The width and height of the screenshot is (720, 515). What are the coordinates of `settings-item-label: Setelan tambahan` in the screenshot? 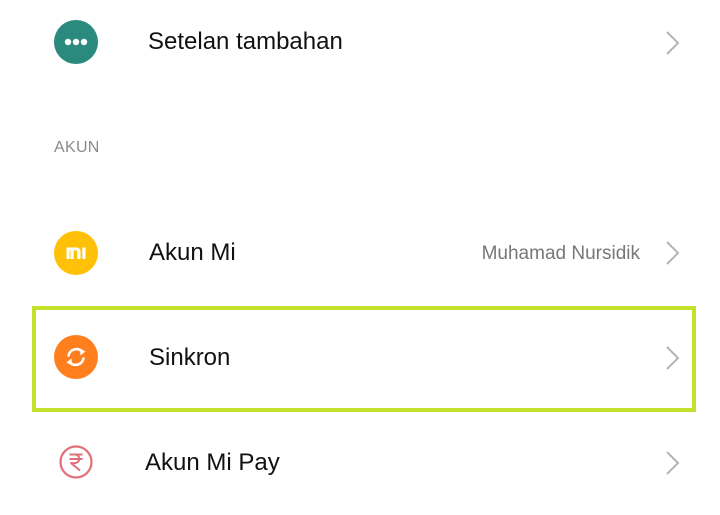 It's located at (245, 41).